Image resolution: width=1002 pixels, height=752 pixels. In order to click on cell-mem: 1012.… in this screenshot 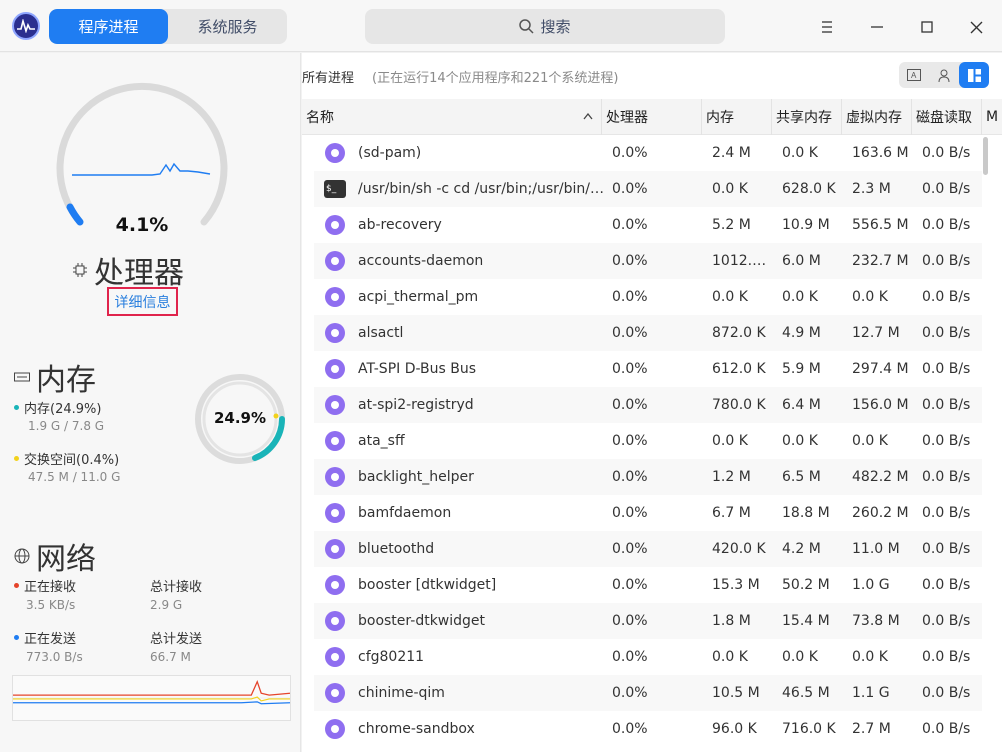, I will do `click(739, 261)`.